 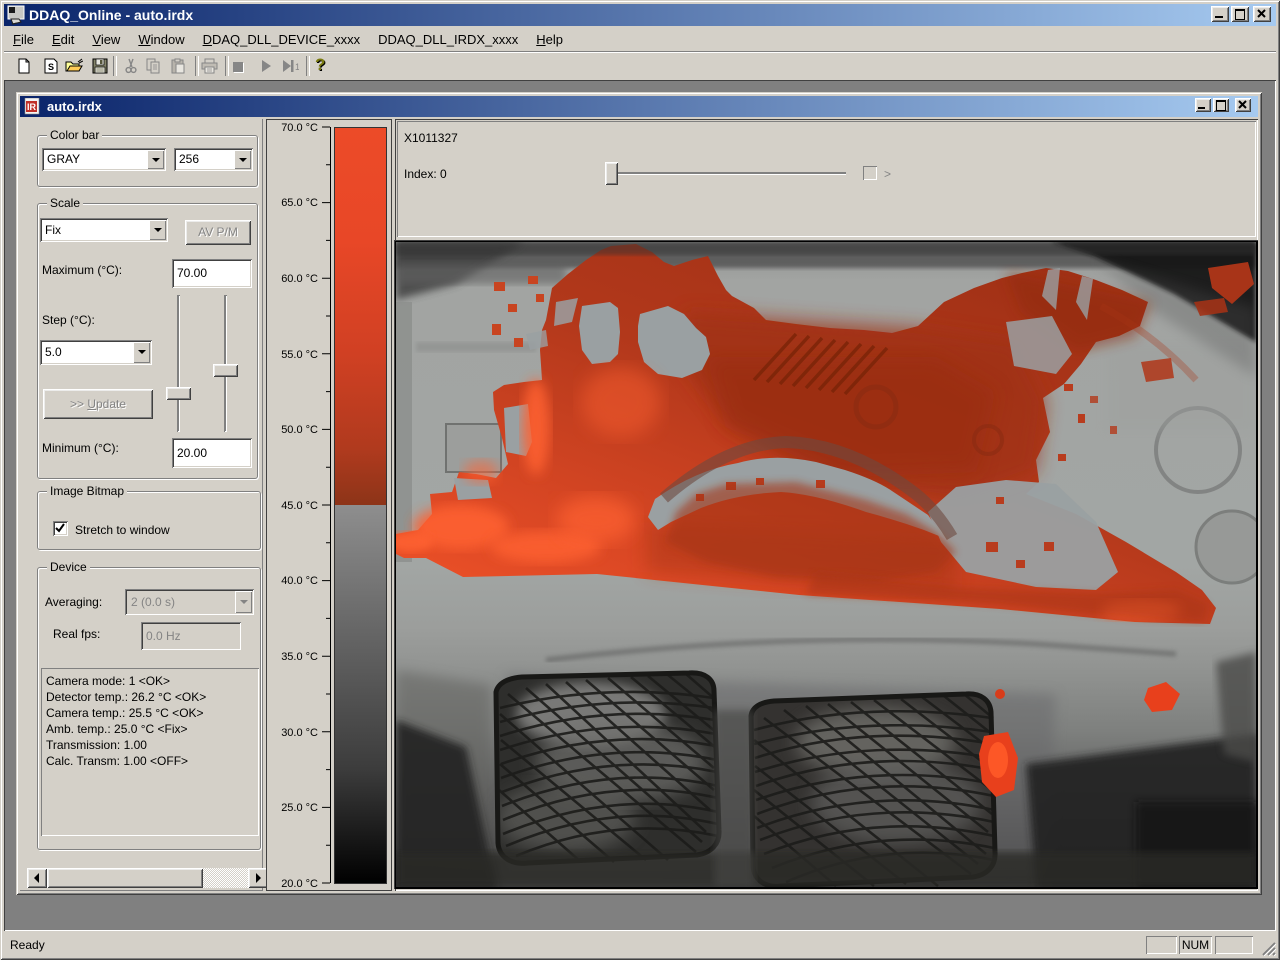 What do you see at coordinates (299, 884) in the screenshot?
I see `svg-text: 20.0 °C` at bounding box center [299, 884].